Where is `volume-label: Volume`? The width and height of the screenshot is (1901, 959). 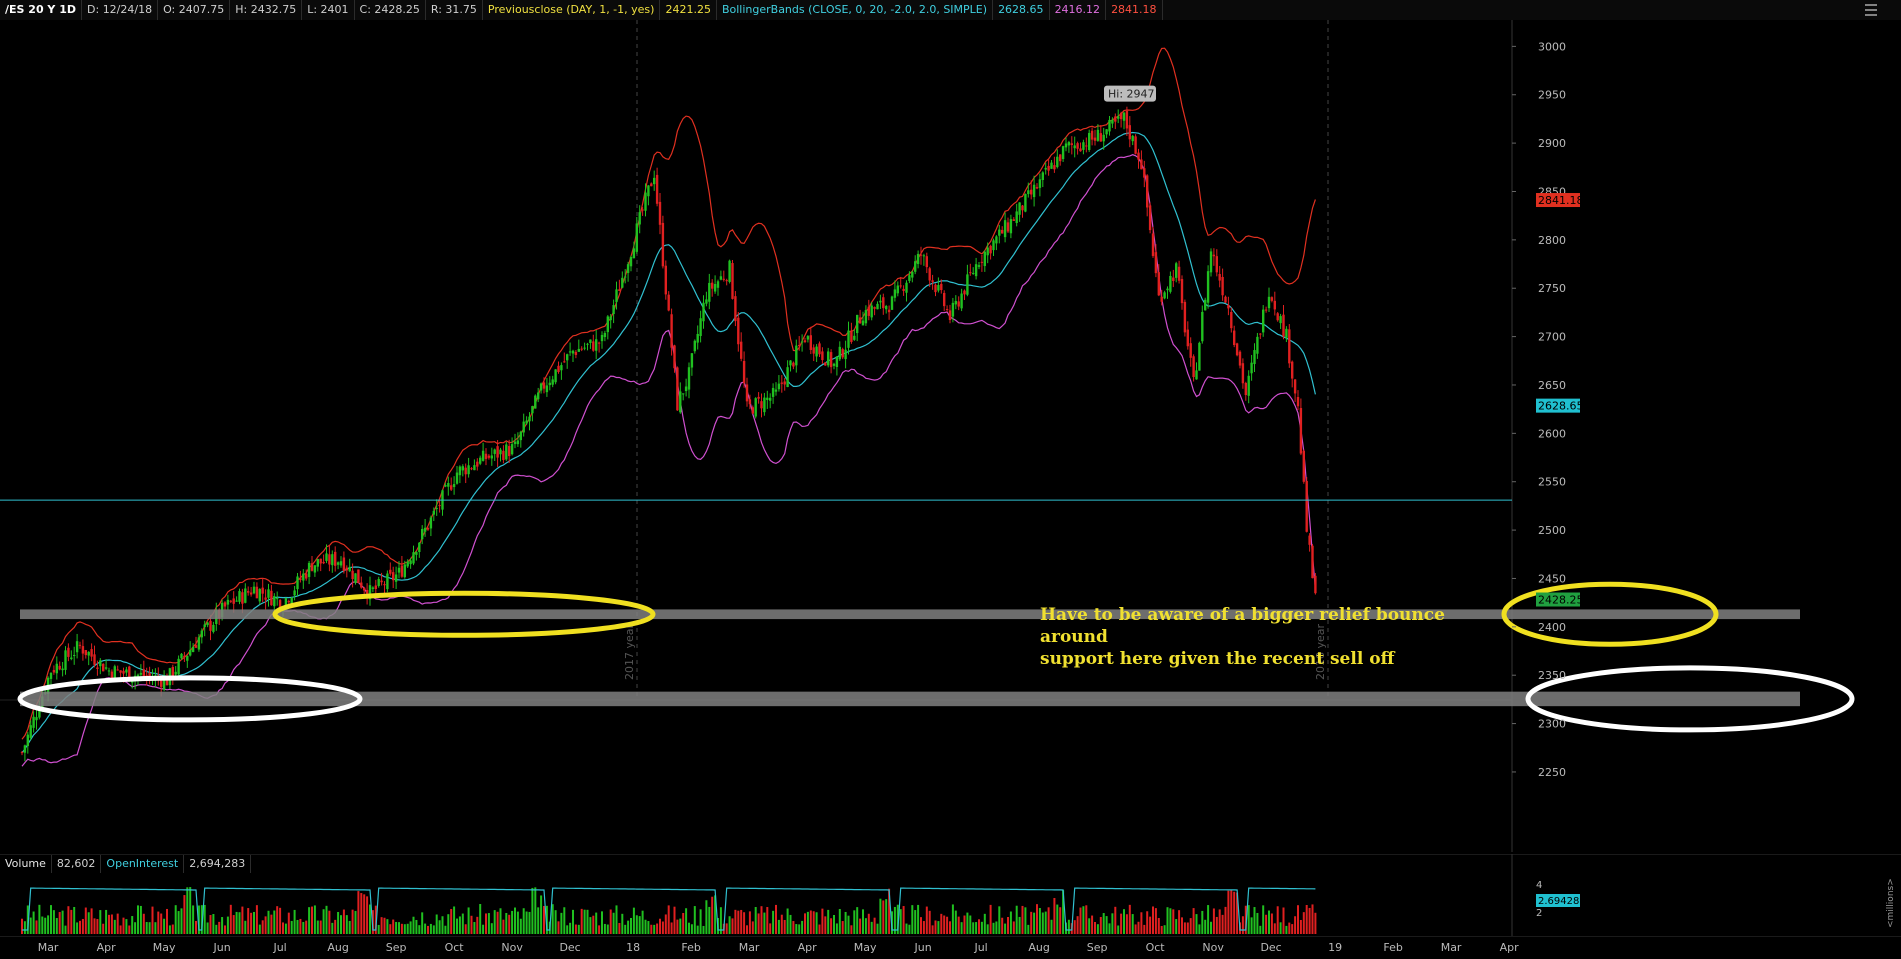 volume-label: Volume is located at coordinates (26, 864).